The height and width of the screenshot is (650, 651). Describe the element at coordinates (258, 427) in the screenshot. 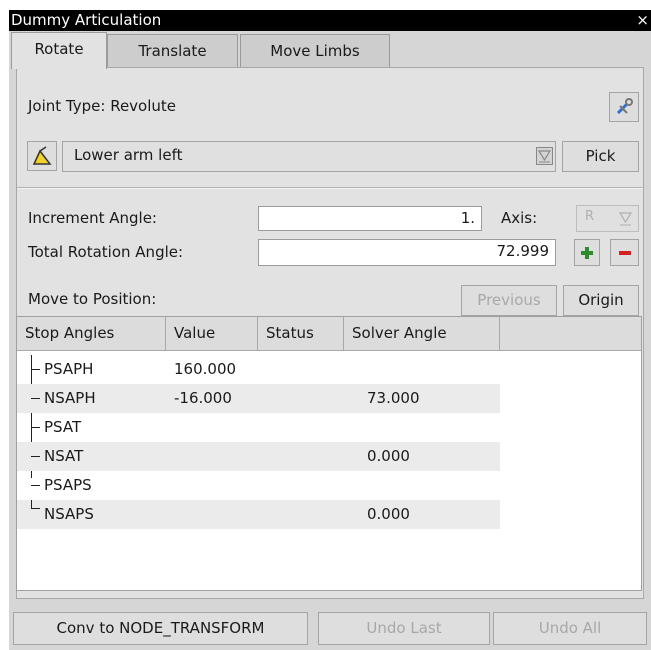

I see `table-row: PSAT` at that location.